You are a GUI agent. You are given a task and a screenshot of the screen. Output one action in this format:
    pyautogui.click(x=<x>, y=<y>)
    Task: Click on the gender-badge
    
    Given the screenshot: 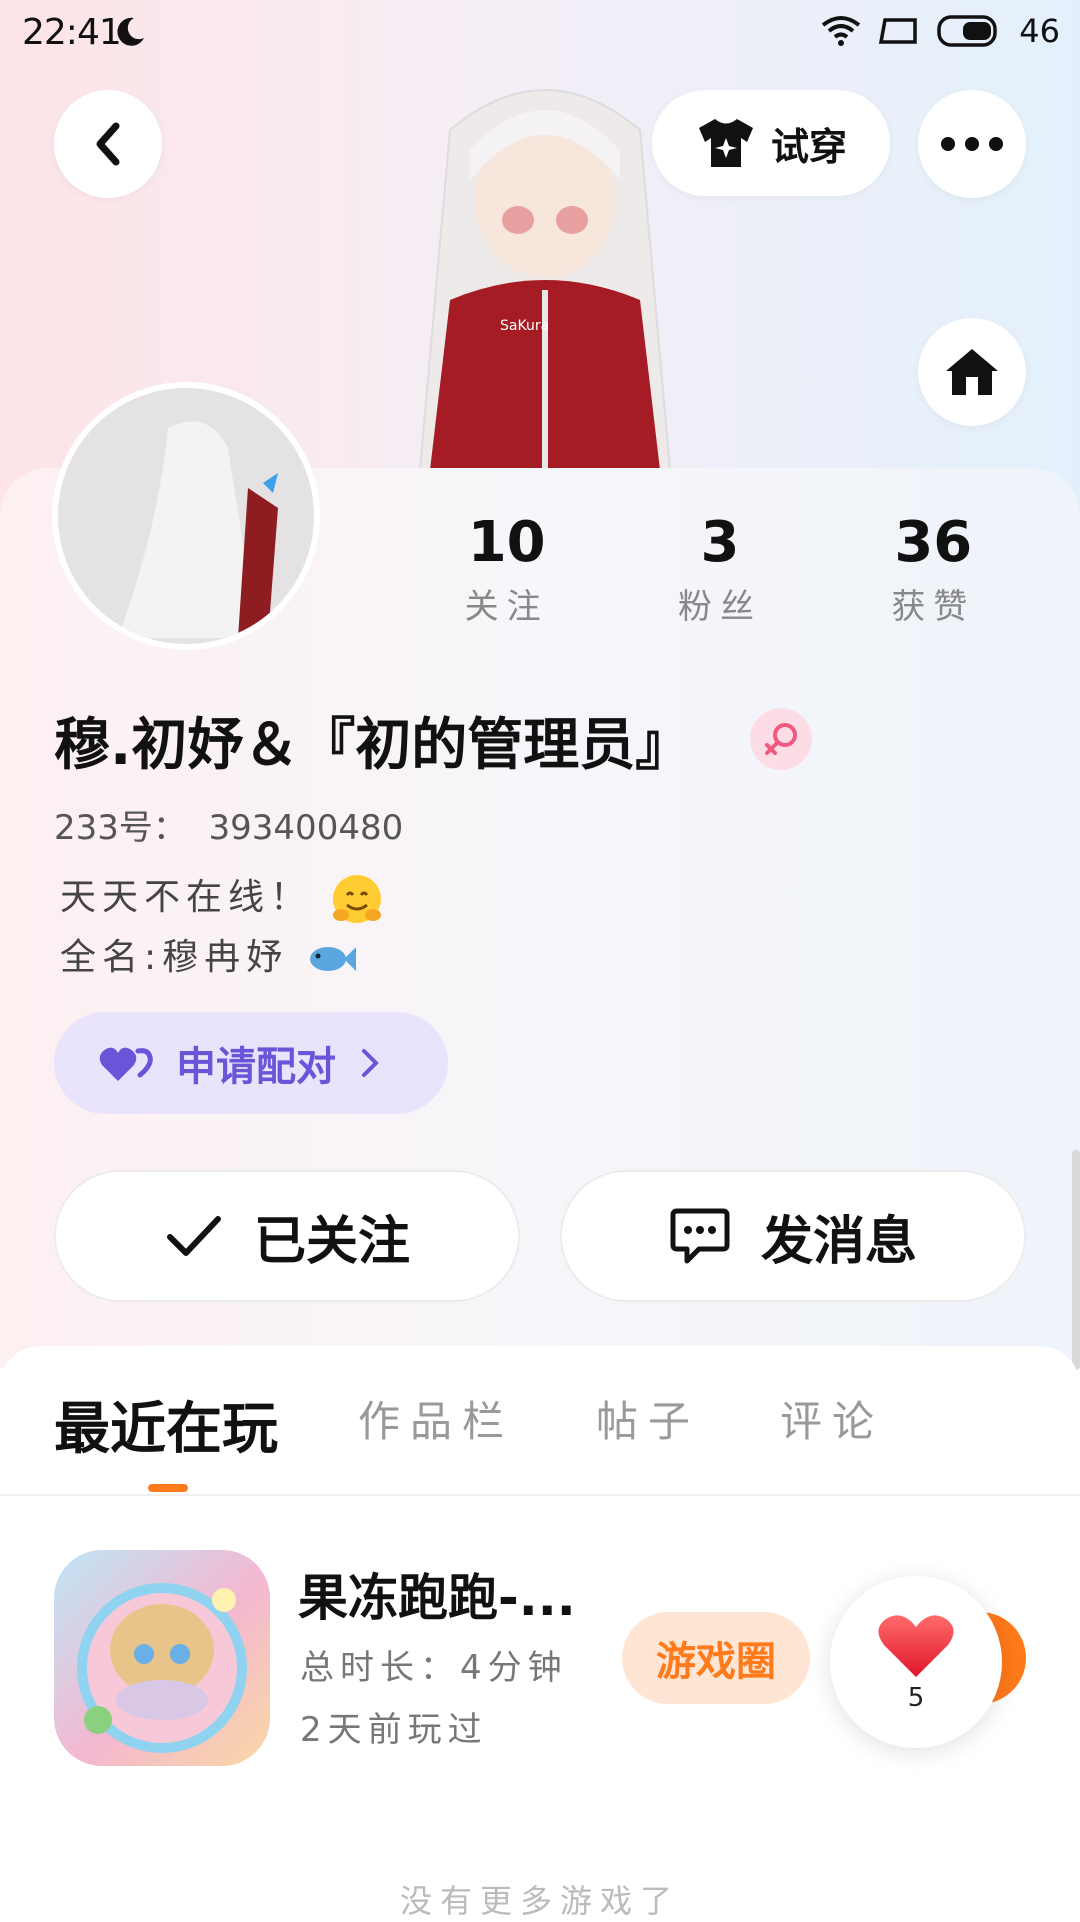 What is the action you would take?
    pyautogui.click(x=781, y=739)
    